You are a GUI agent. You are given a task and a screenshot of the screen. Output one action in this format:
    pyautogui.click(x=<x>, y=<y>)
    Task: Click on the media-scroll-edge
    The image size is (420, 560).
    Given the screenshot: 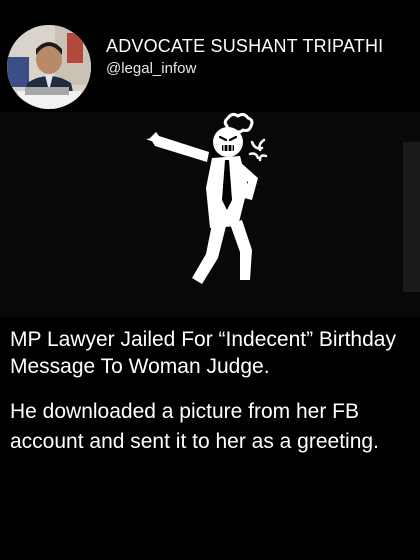 What is the action you would take?
    pyautogui.click(x=411, y=217)
    